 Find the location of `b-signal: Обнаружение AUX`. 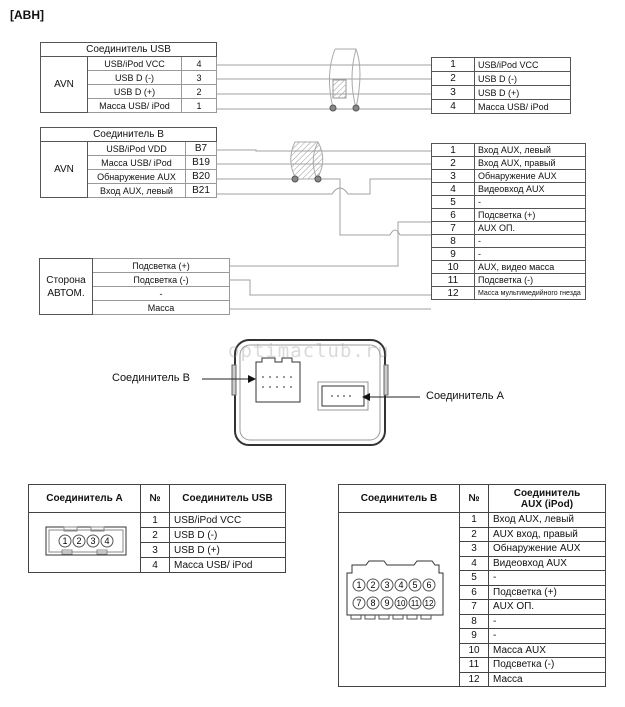

b-signal: Обнаружение AUX is located at coordinates (136, 176).